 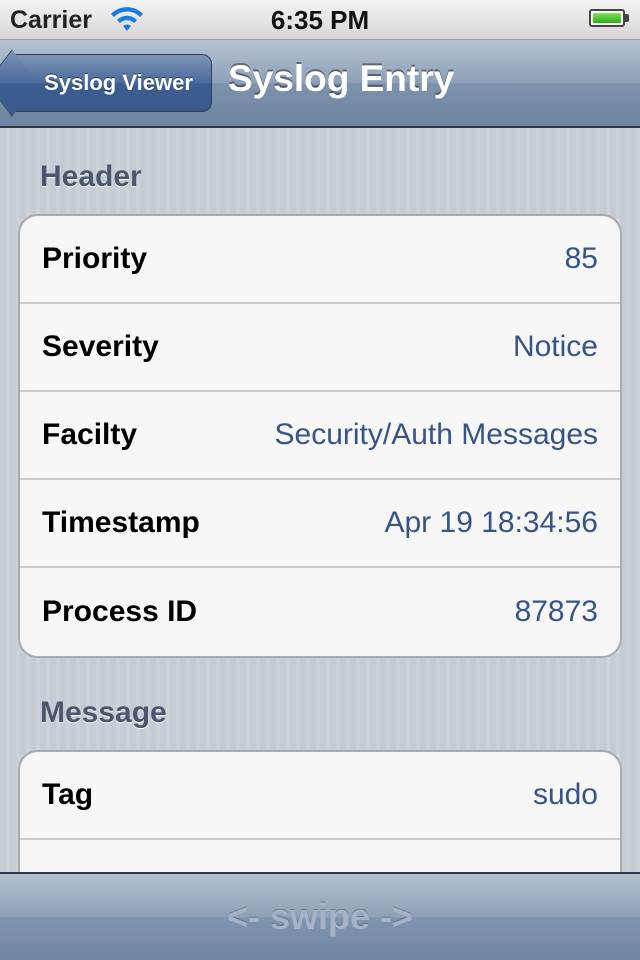 I want to click on status-bar: Carrier 6:35 PM, so click(x=320, y=20).